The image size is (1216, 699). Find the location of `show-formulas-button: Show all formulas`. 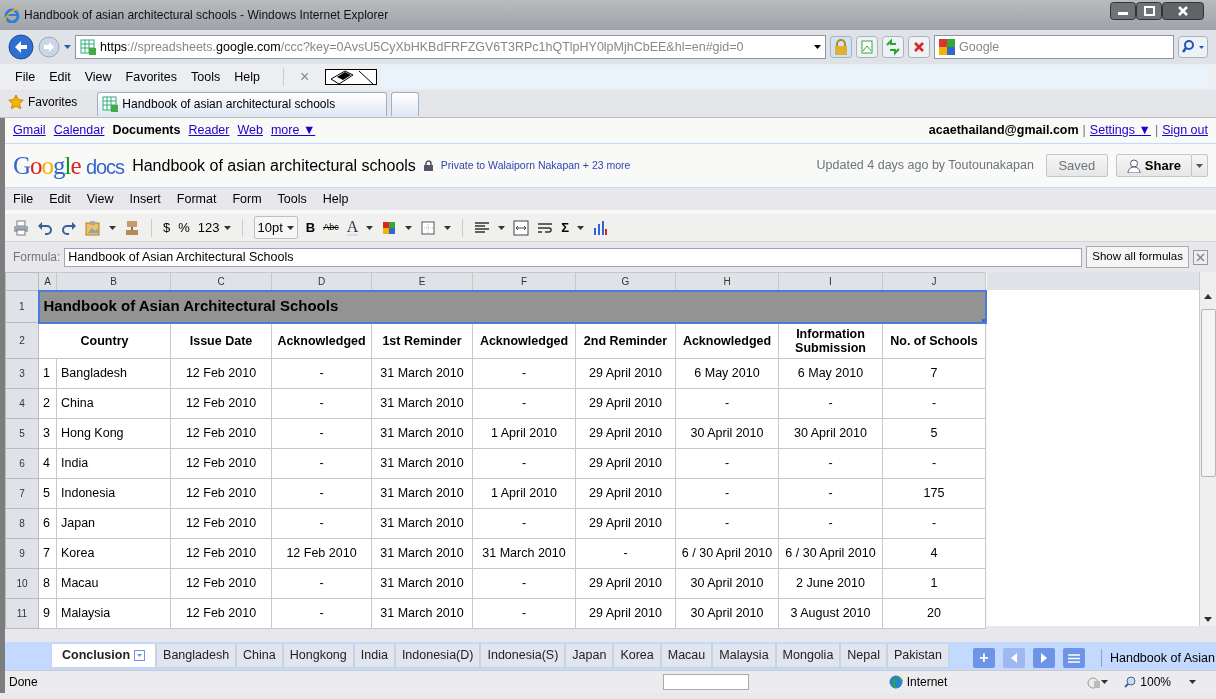

show-formulas-button: Show all formulas is located at coordinates (1137, 257).